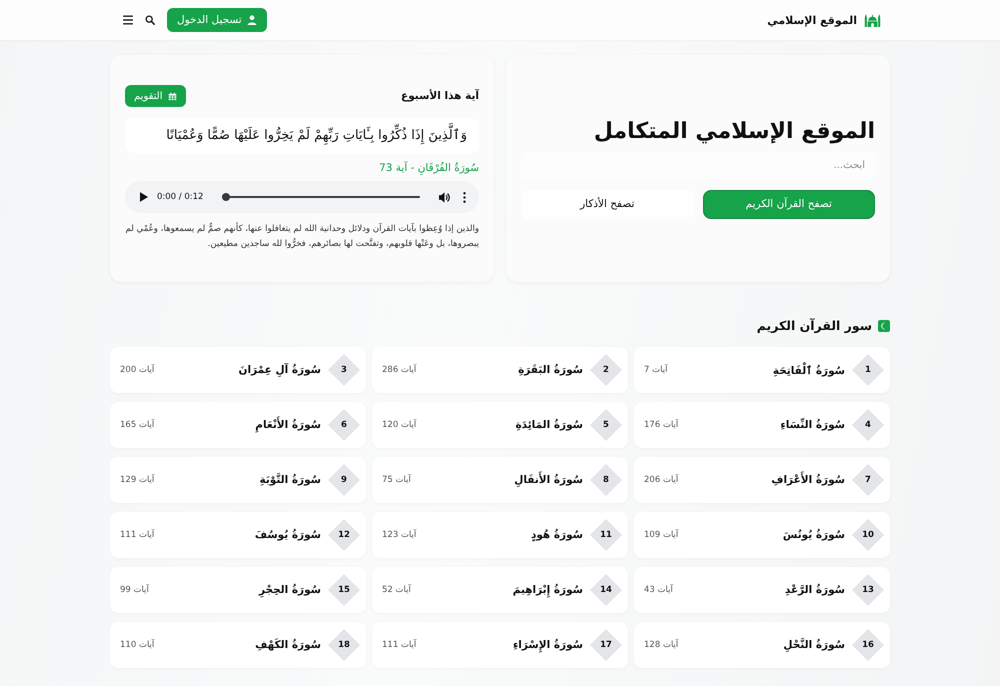 The image size is (1000, 686). Describe the element at coordinates (868, 425) in the screenshot. I see `surah-number: 4` at that location.